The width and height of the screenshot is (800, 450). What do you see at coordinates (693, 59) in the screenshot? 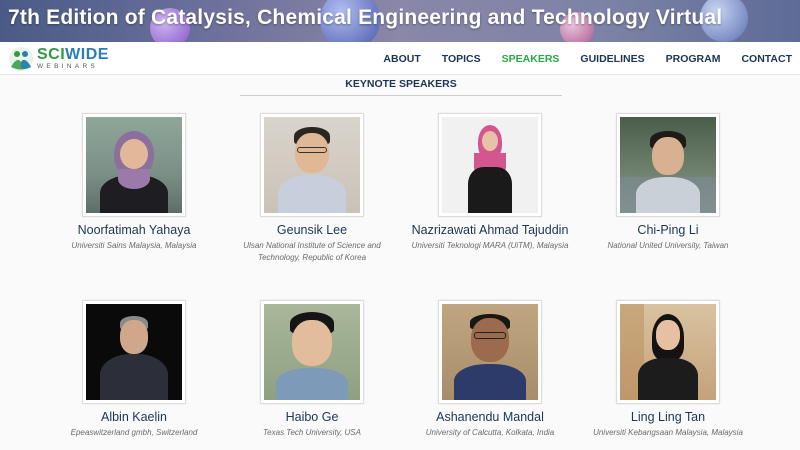
I see `nav-program: PROGRAM` at bounding box center [693, 59].